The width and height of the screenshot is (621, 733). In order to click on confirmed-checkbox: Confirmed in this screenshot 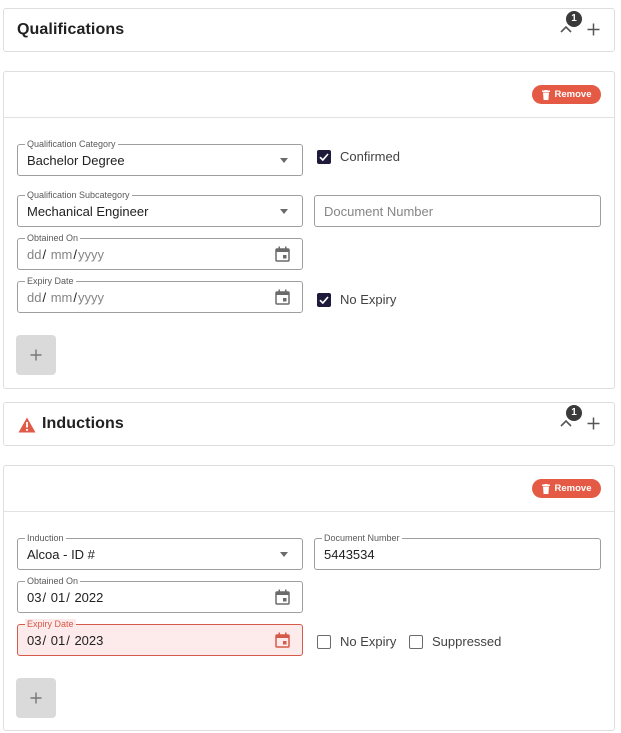, I will do `click(358, 156)`.